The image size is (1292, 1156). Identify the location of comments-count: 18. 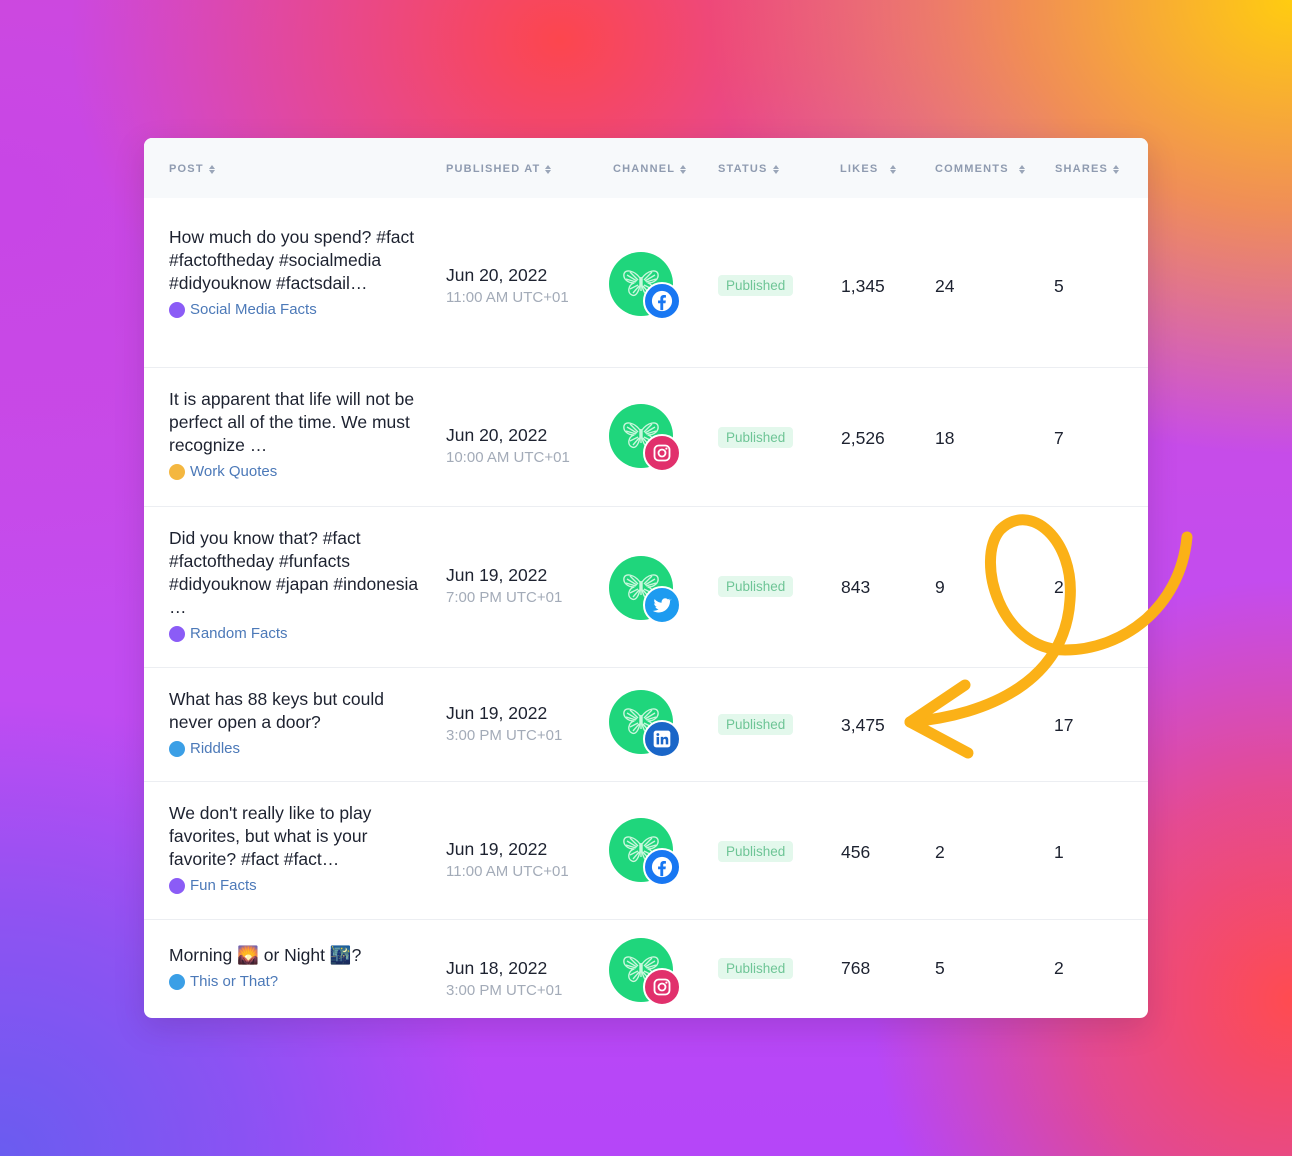
(945, 438).